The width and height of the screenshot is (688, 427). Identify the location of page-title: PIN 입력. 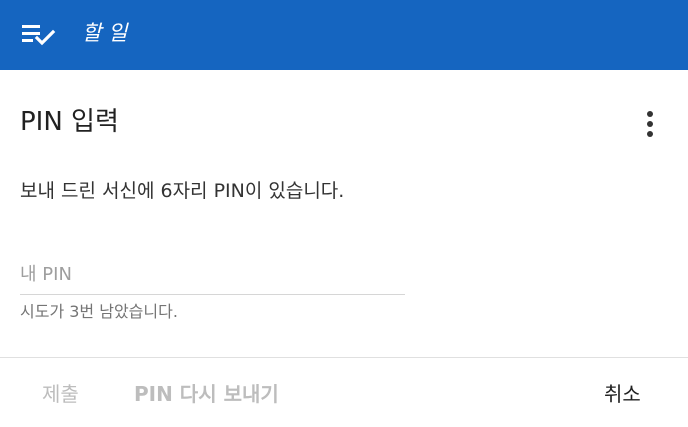
(69, 122).